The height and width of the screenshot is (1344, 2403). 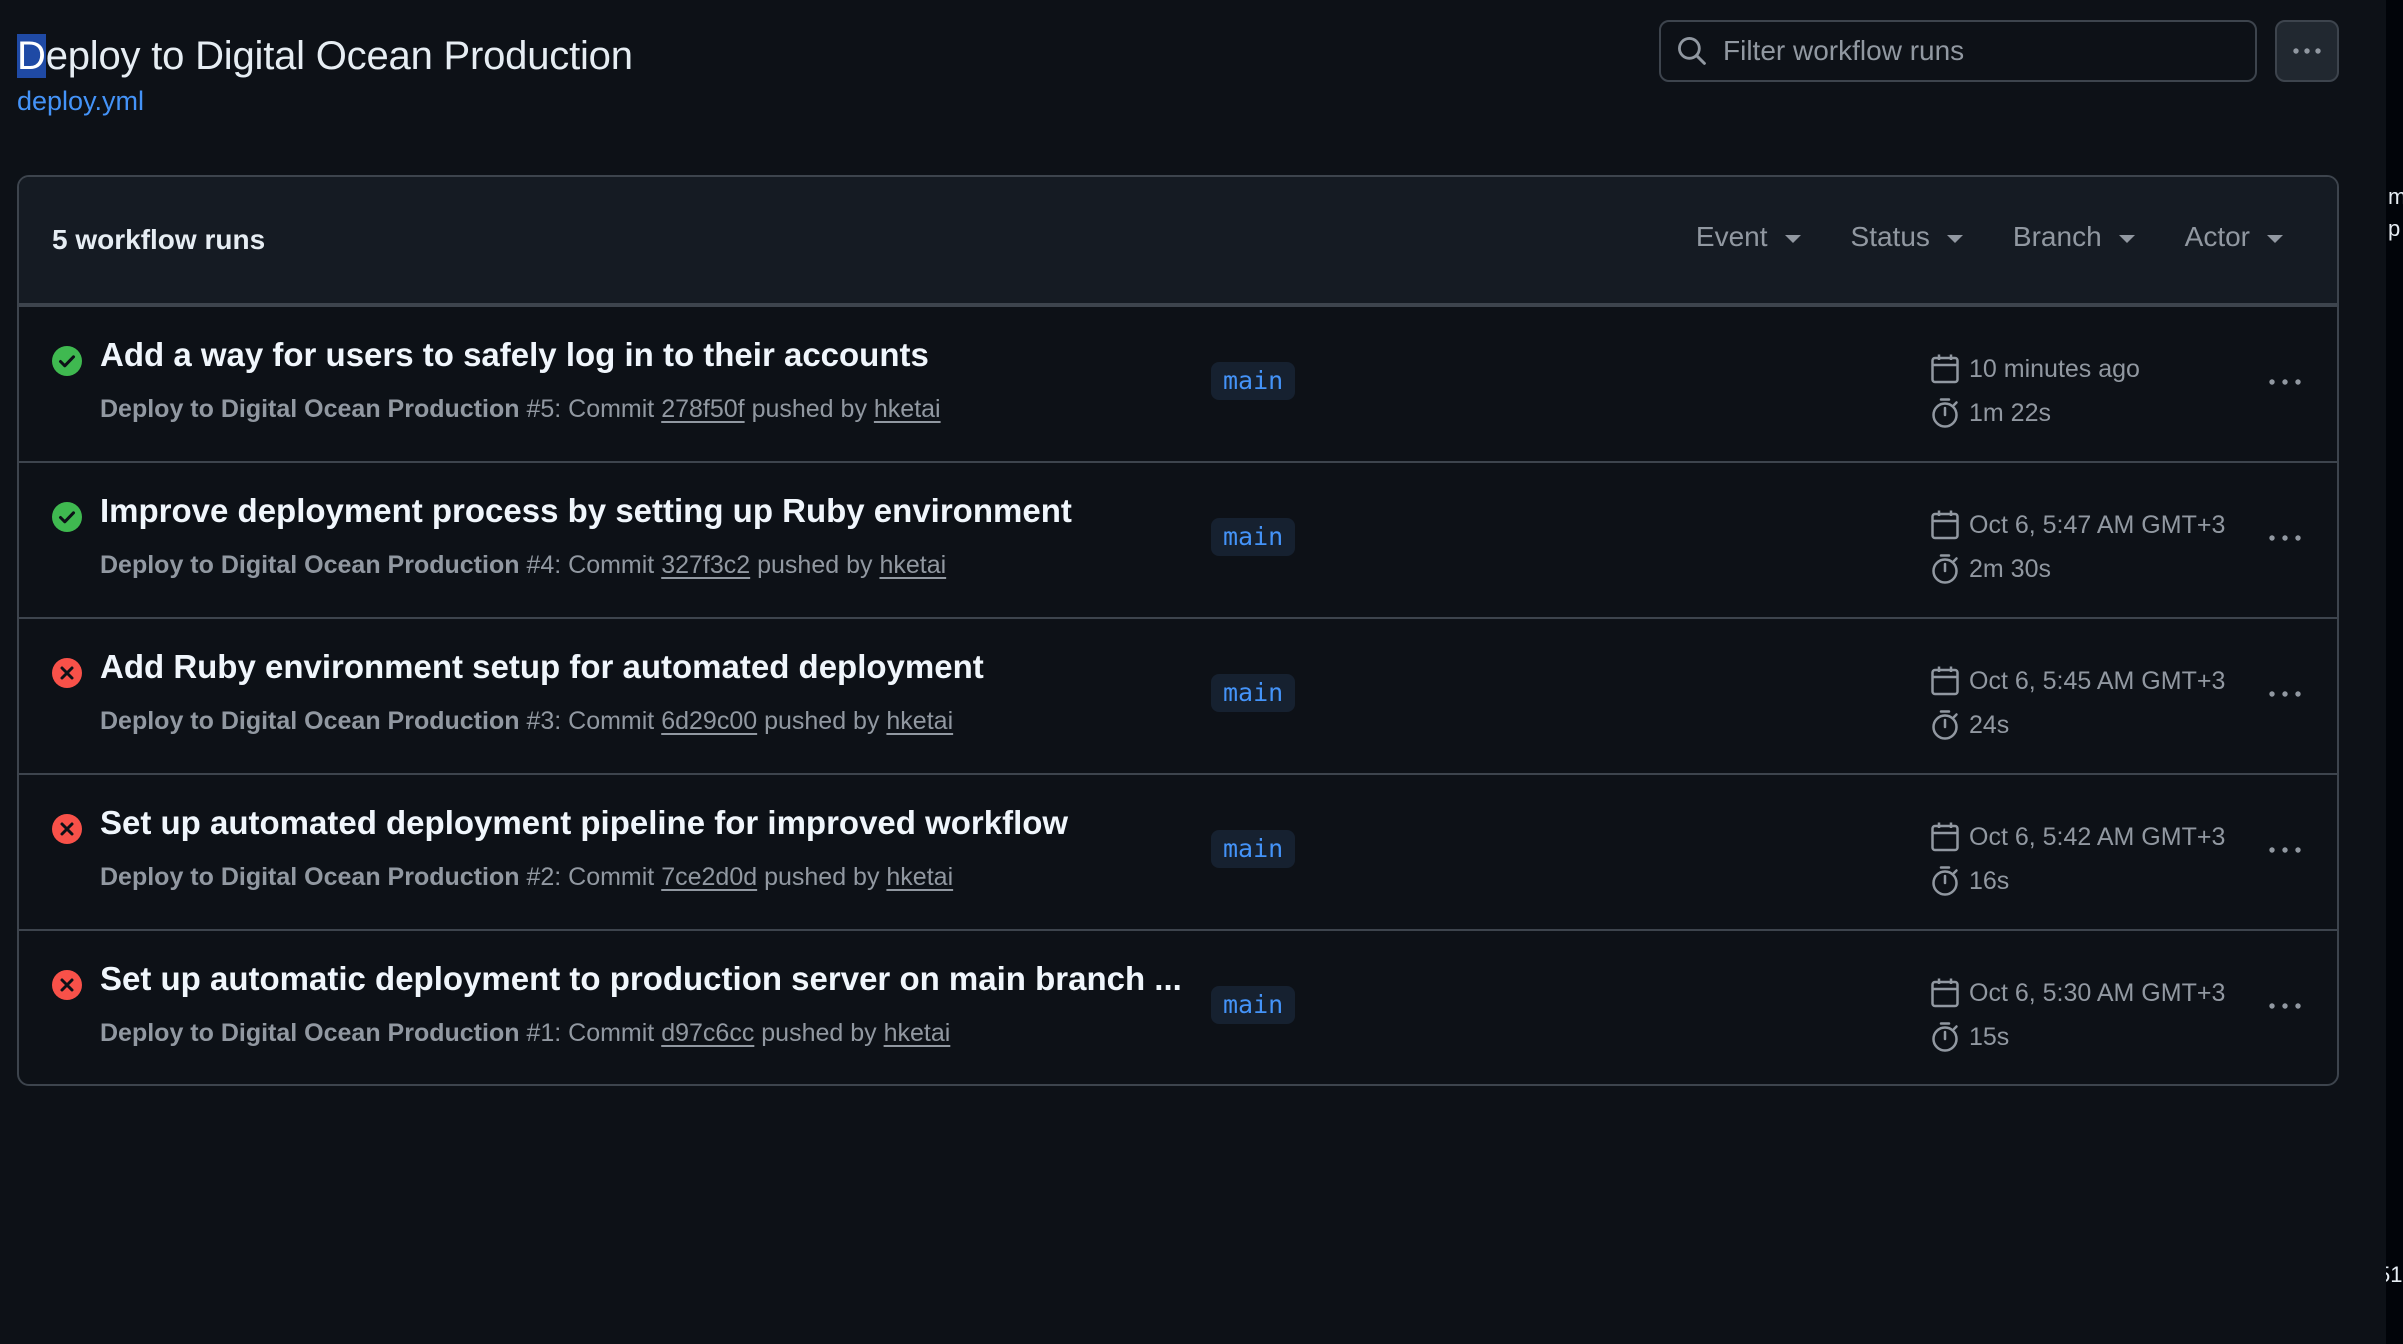 What do you see at coordinates (1692, 51) in the screenshot?
I see `search-icon` at bounding box center [1692, 51].